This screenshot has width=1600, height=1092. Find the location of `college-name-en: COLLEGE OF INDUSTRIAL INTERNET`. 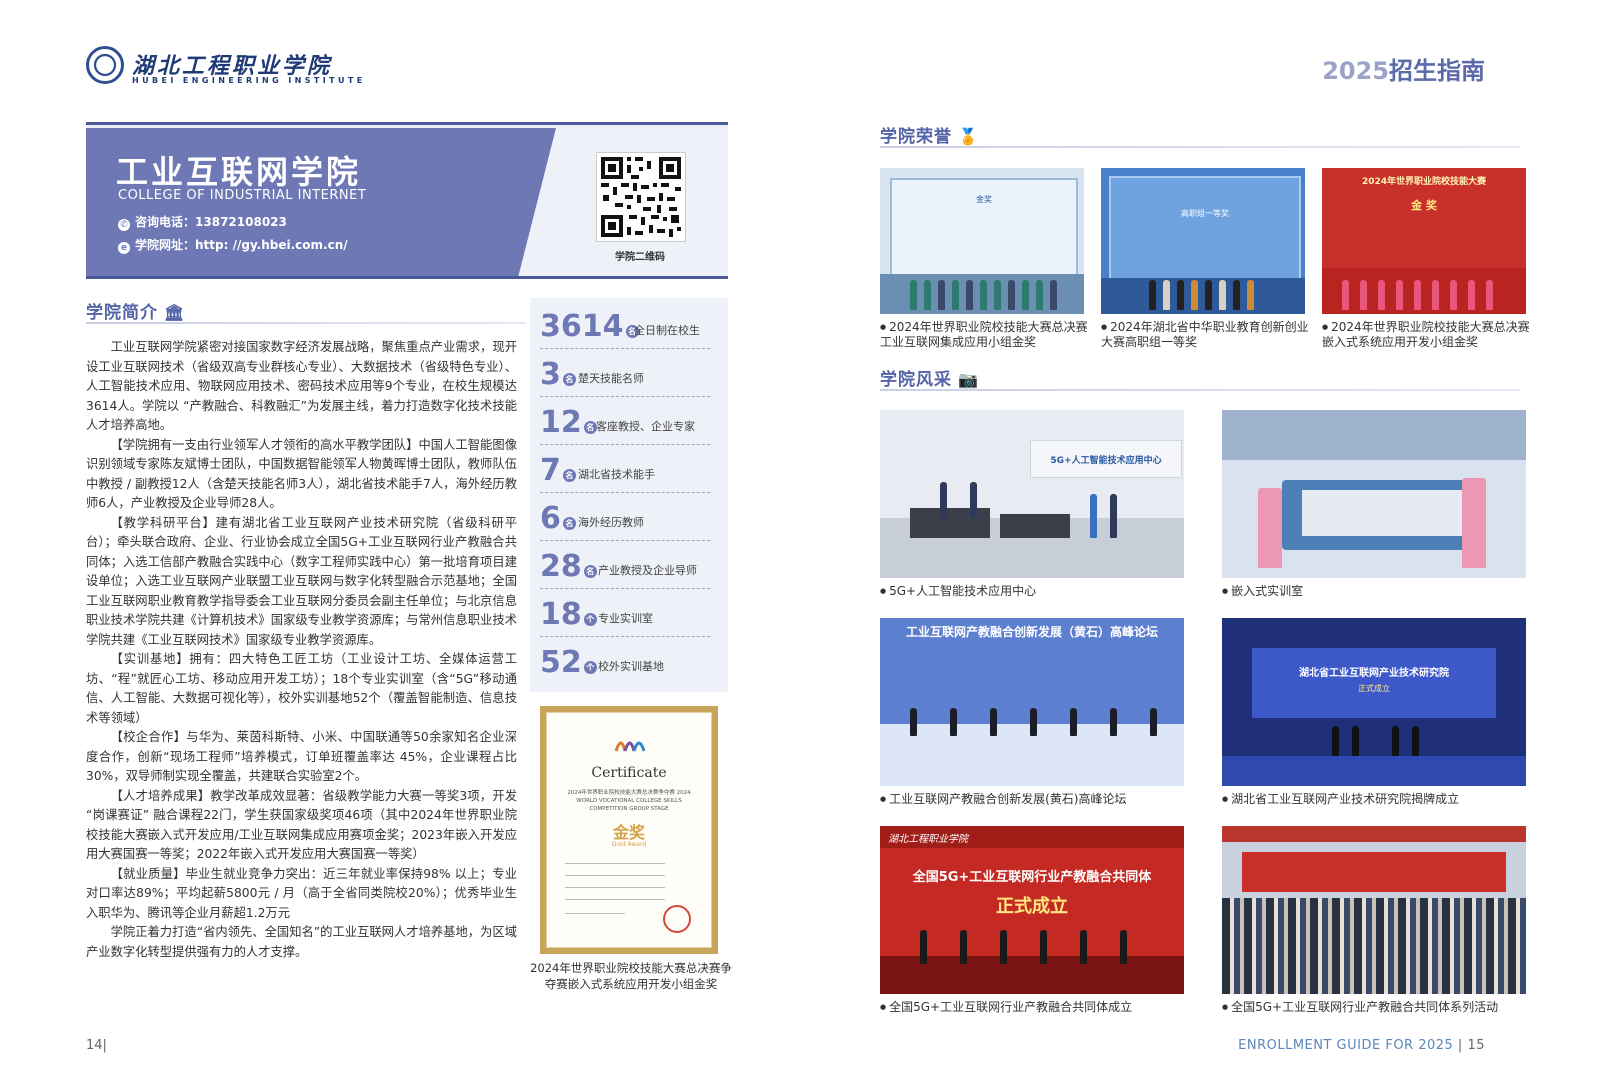

college-name-en: COLLEGE OF INDUSTRIAL INTERNET is located at coordinates (242, 195).